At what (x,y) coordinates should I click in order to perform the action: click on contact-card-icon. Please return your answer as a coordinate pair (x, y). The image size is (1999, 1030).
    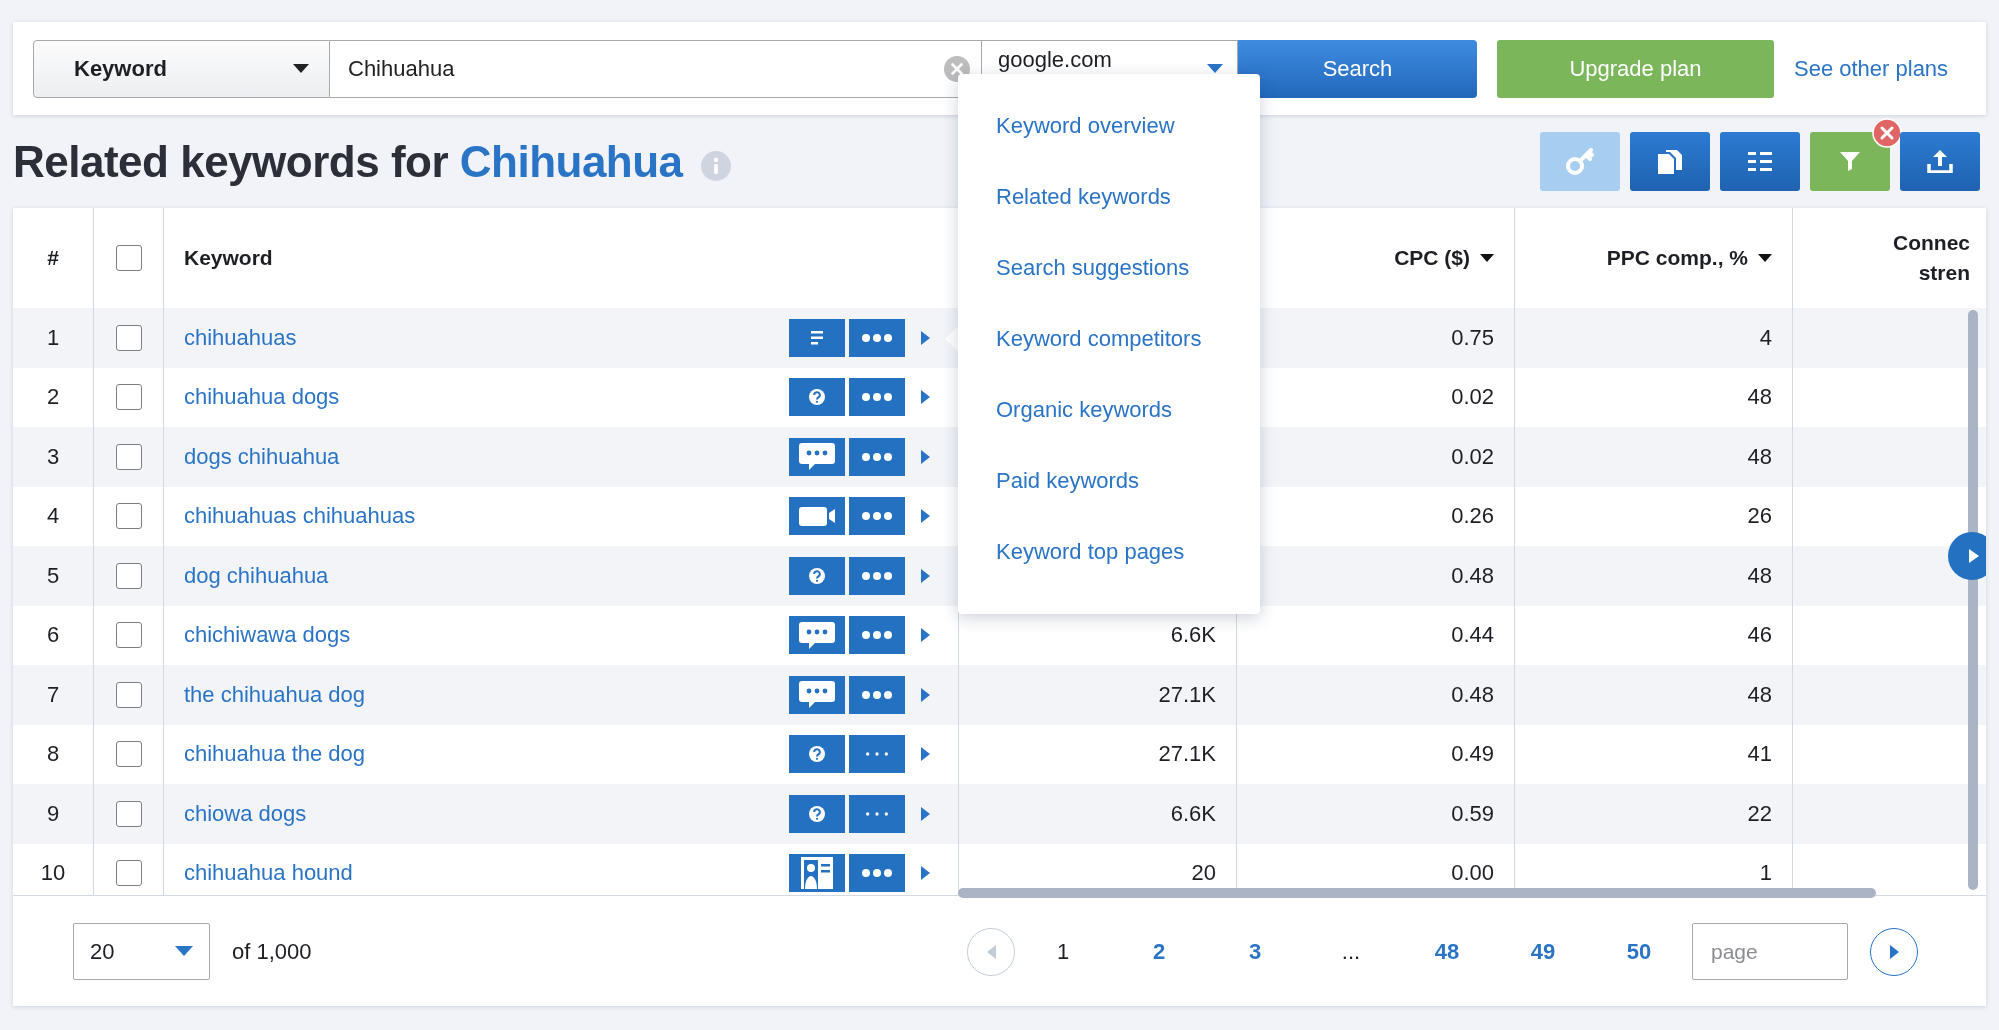
    Looking at the image, I should click on (817, 873).